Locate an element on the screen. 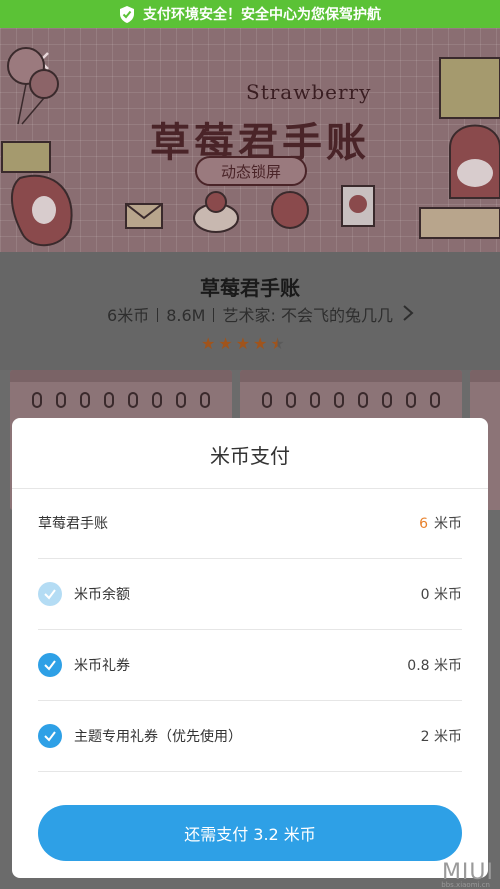  option-row-coupon: 米币礼券 0.8 米币 is located at coordinates (250, 665).